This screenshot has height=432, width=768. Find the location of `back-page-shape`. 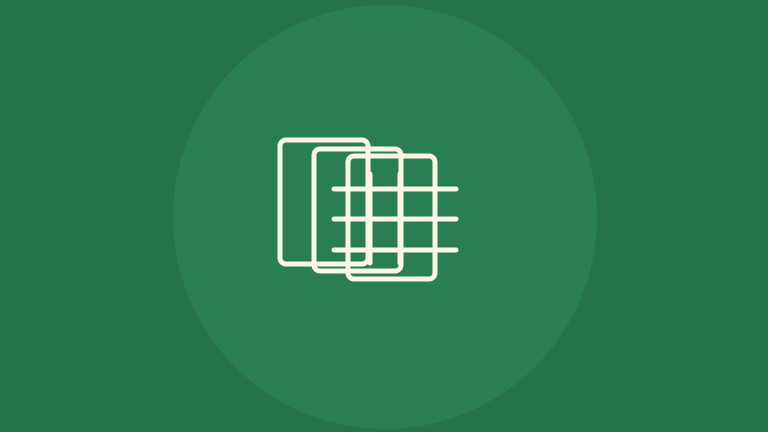

back-page-shape is located at coordinates (324, 202).